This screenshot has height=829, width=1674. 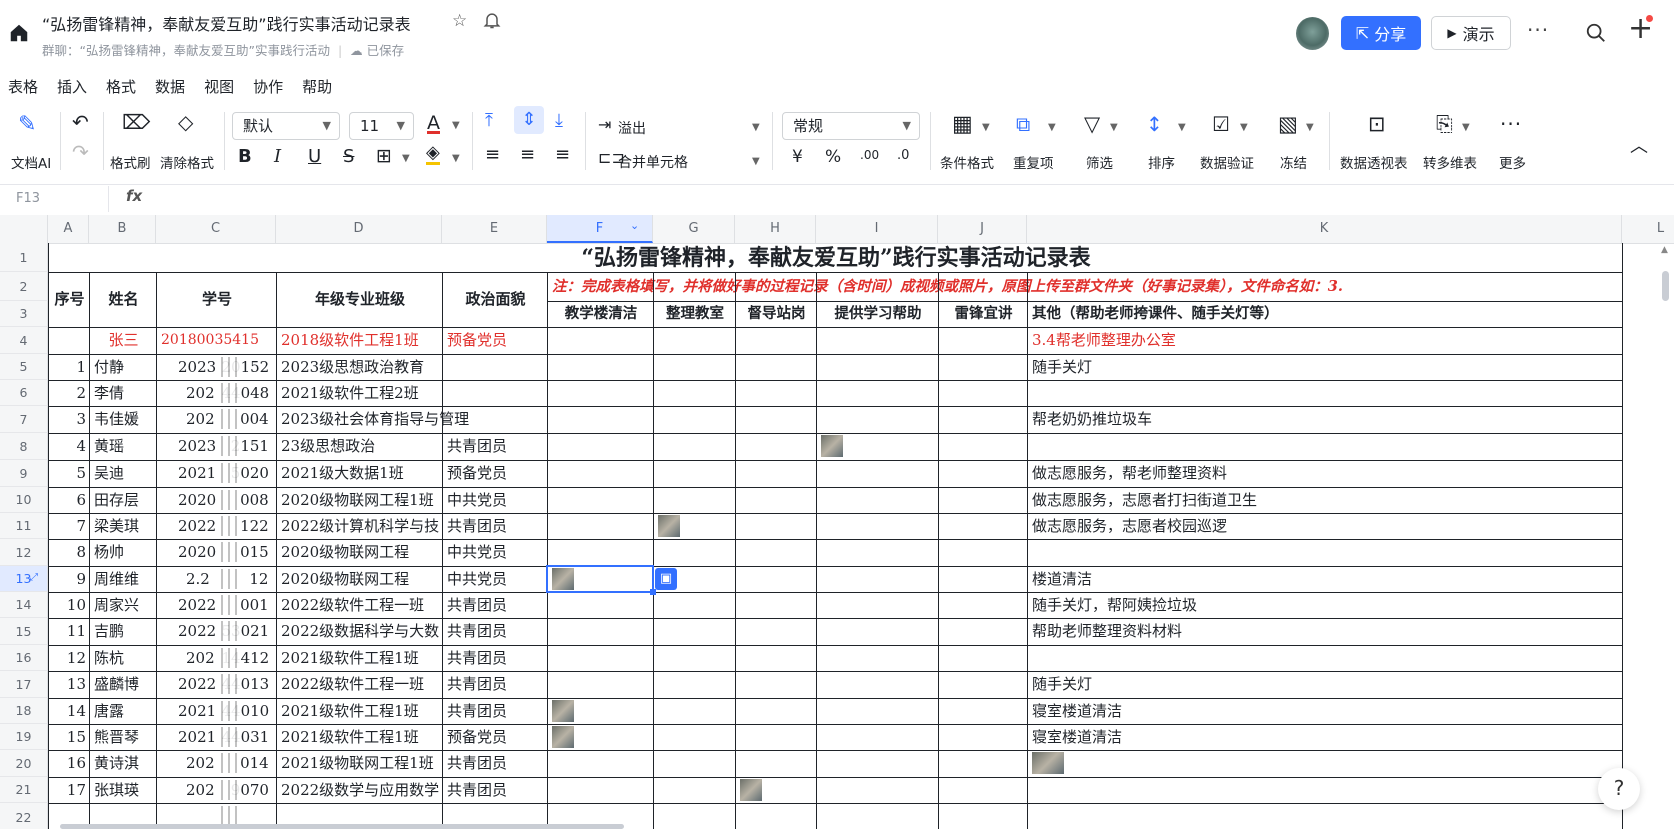 I want to click on row-student-id-part: 014, so click(x=254, y=763).